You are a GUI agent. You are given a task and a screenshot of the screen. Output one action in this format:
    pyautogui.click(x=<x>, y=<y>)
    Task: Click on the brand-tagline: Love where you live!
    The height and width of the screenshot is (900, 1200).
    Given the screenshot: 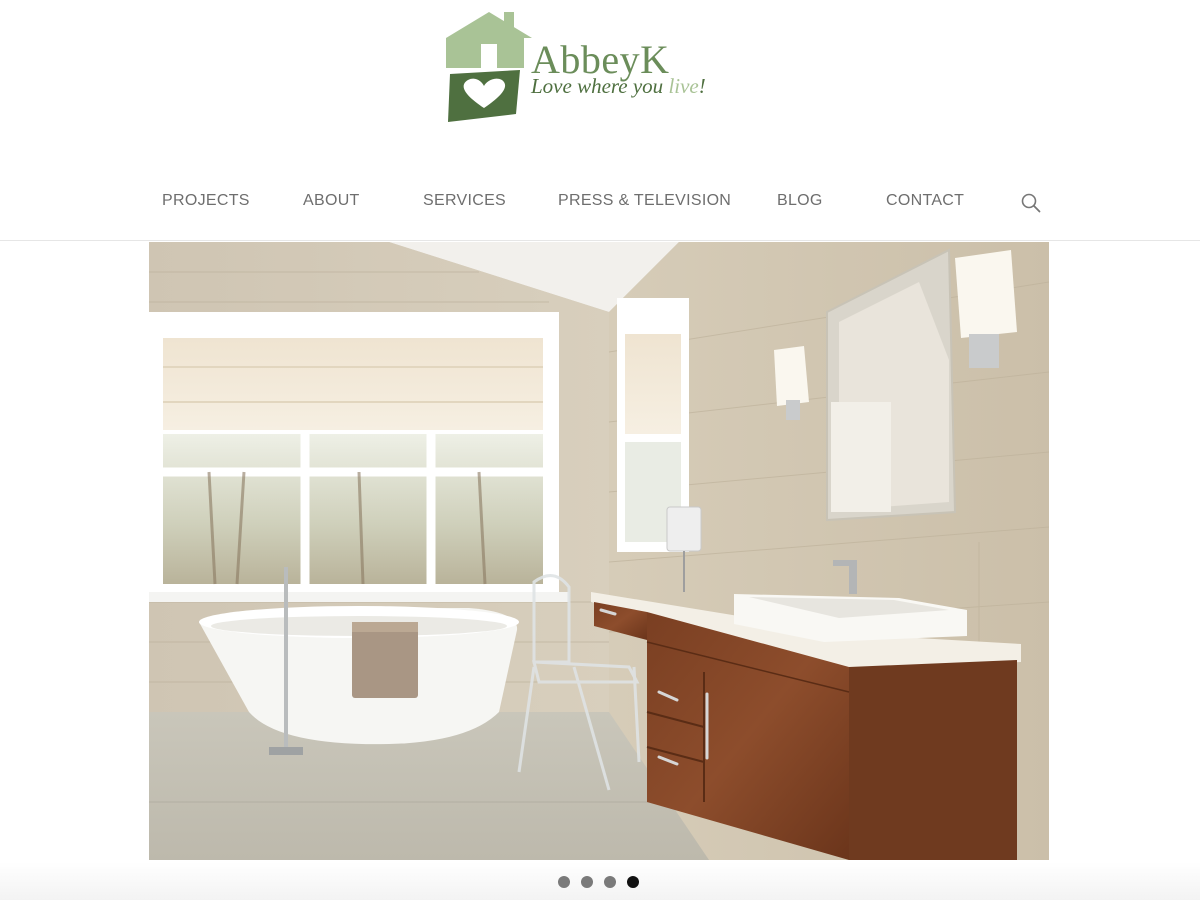 What is the action you would take?
    pyautogui.click(x=618, y=86)
    